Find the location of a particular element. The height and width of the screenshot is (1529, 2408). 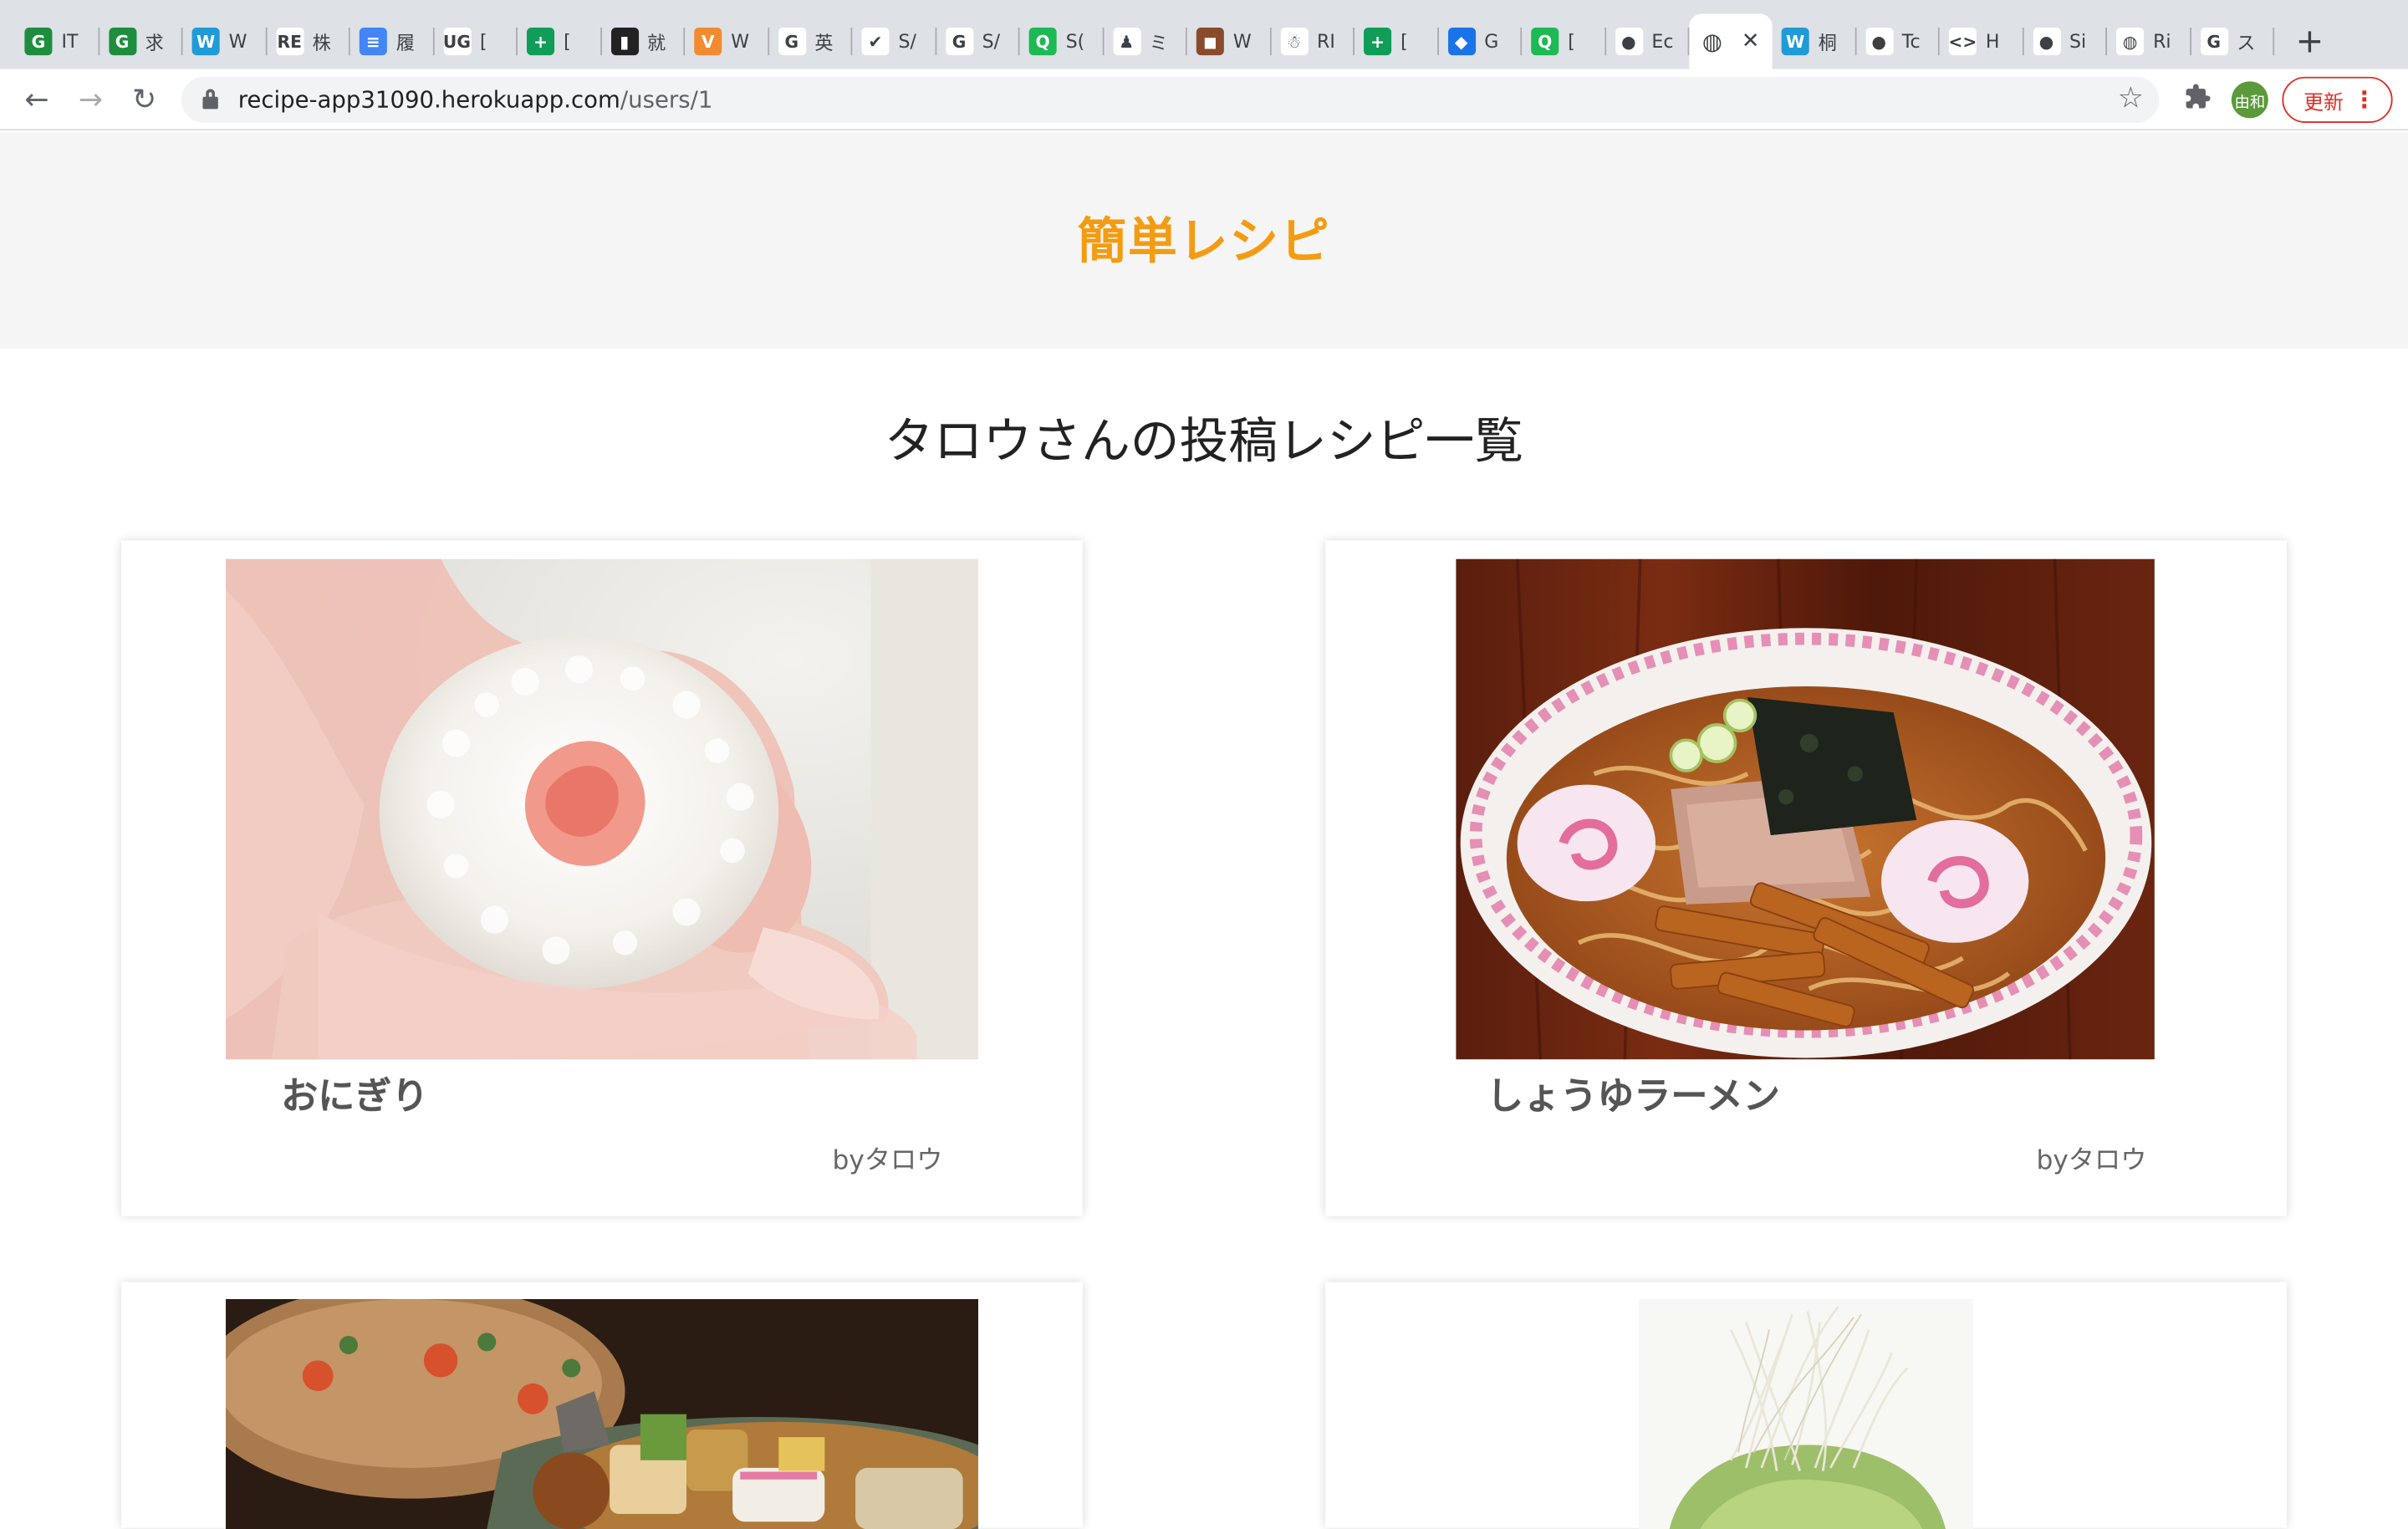

extensions-puzzle-icon is located at coordinates (2197, 99).